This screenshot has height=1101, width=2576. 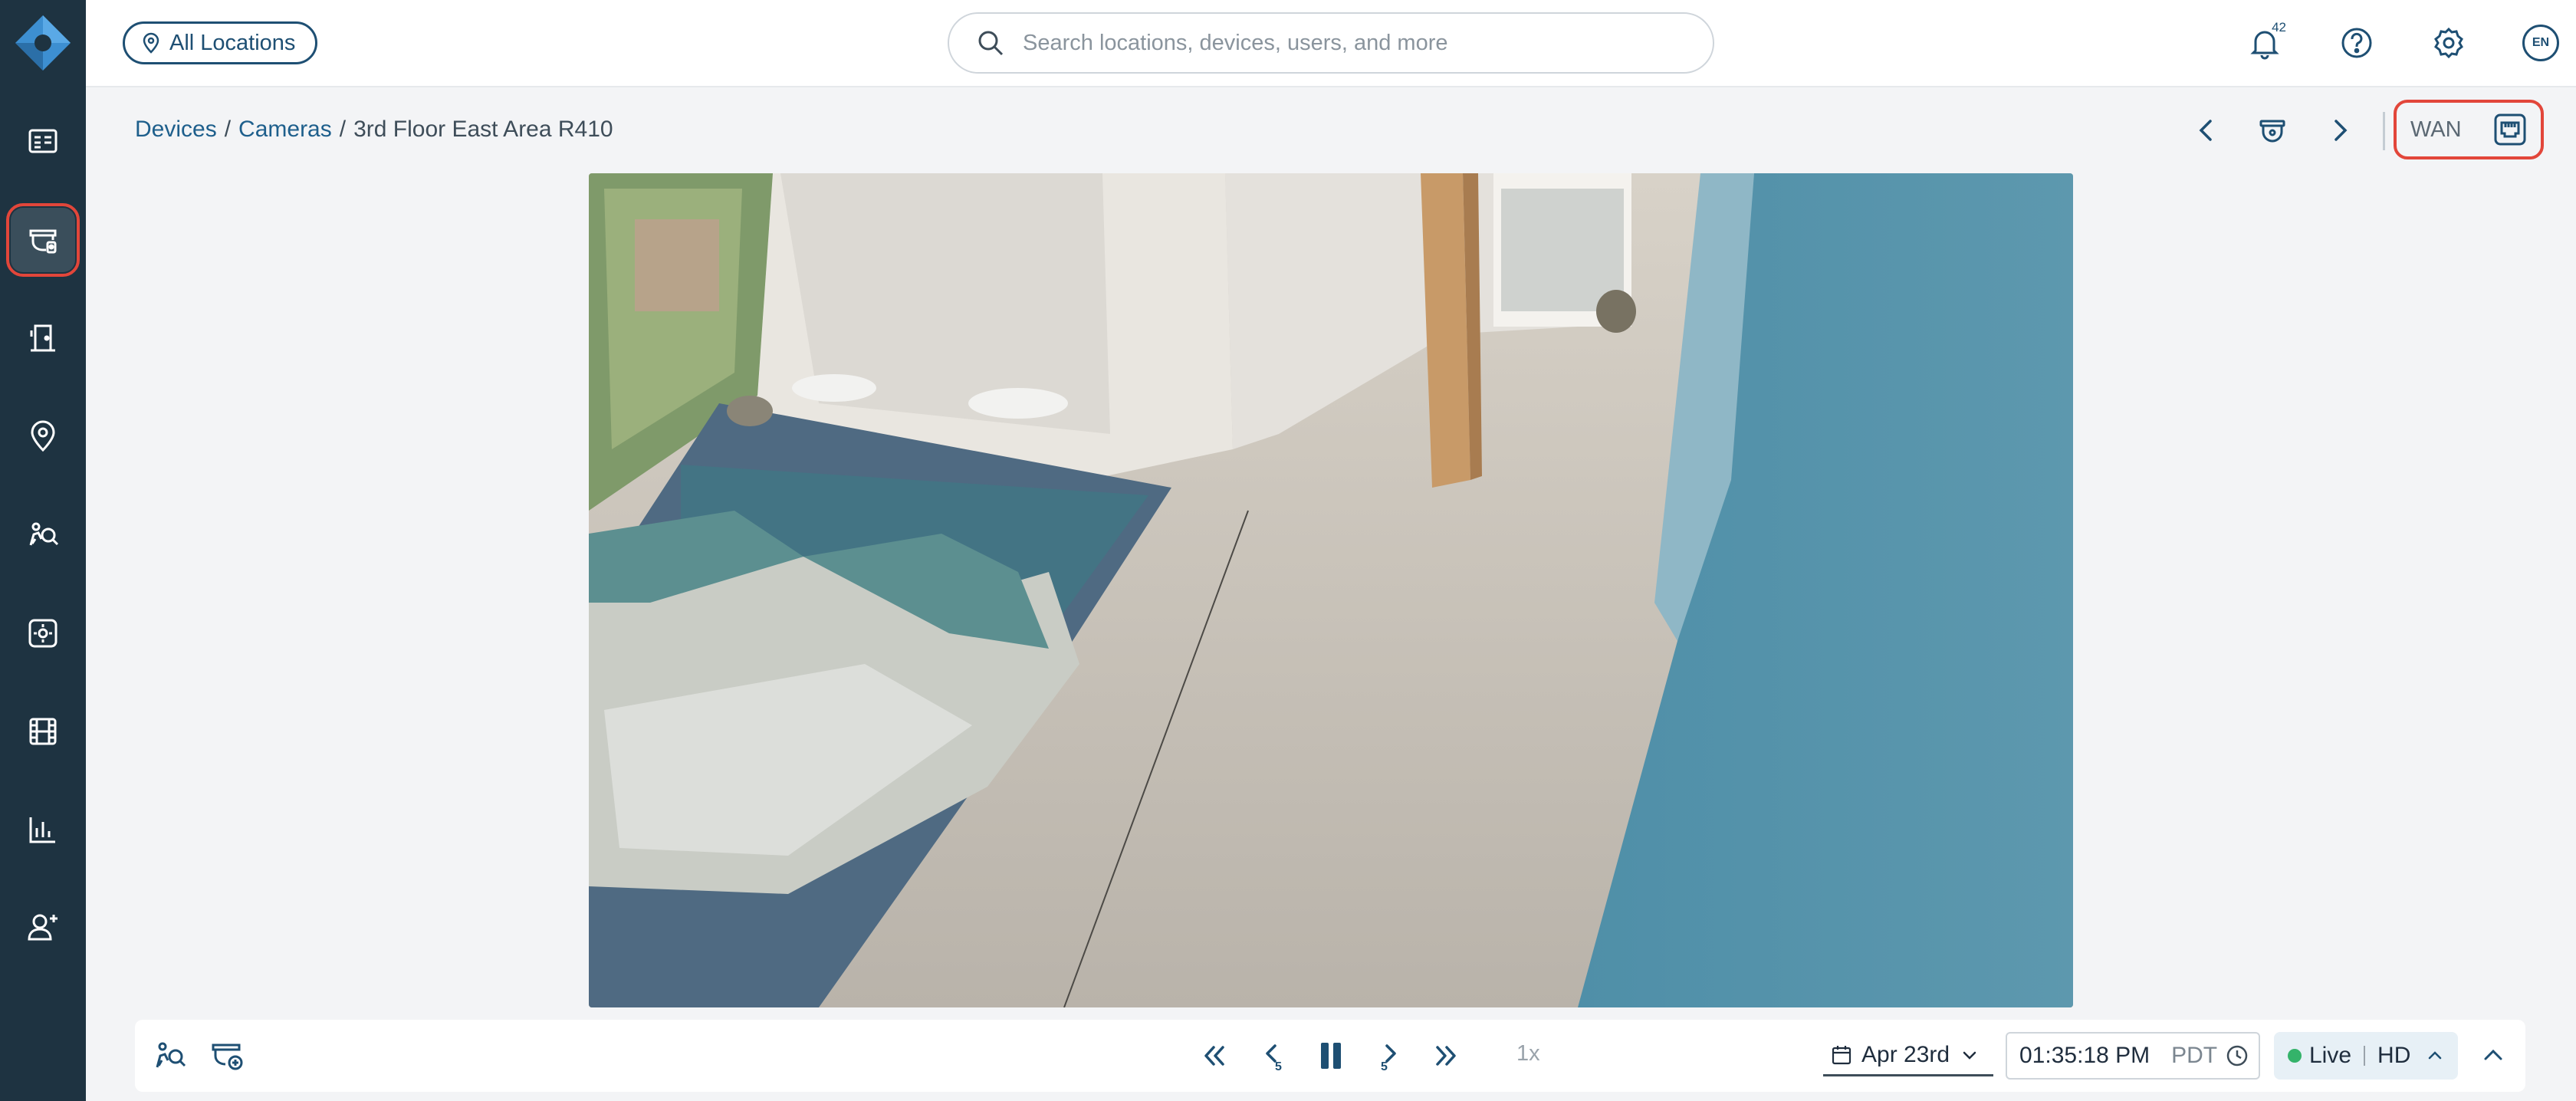 I want to click on help-button, so click(x=2357, y=43).